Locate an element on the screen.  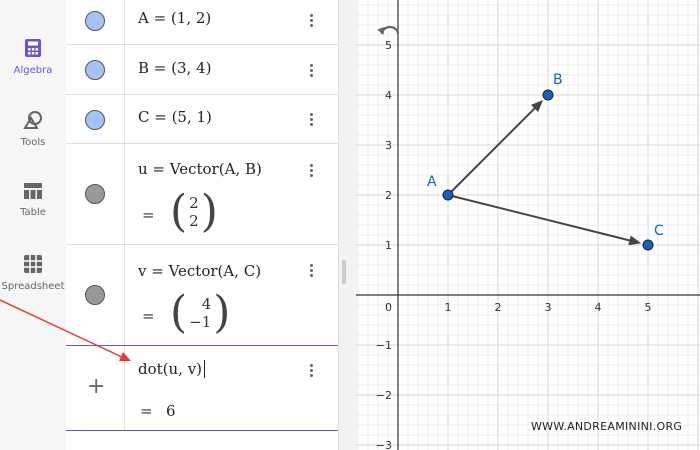
text-cursor is located at coordinates (205, 369).